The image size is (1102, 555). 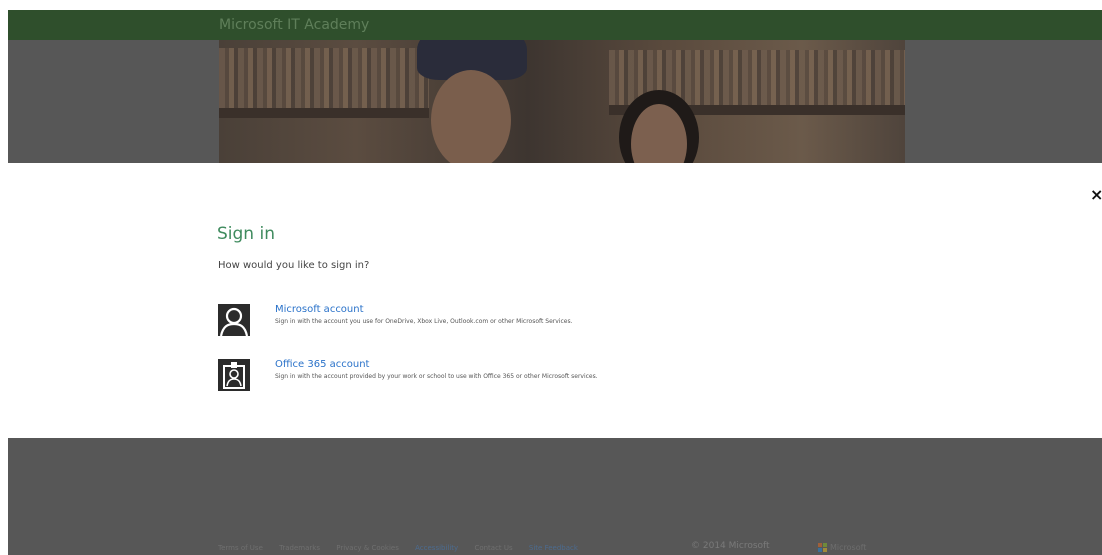 I want to click on dialog-title: Sign in, so click(x=246, y=234).